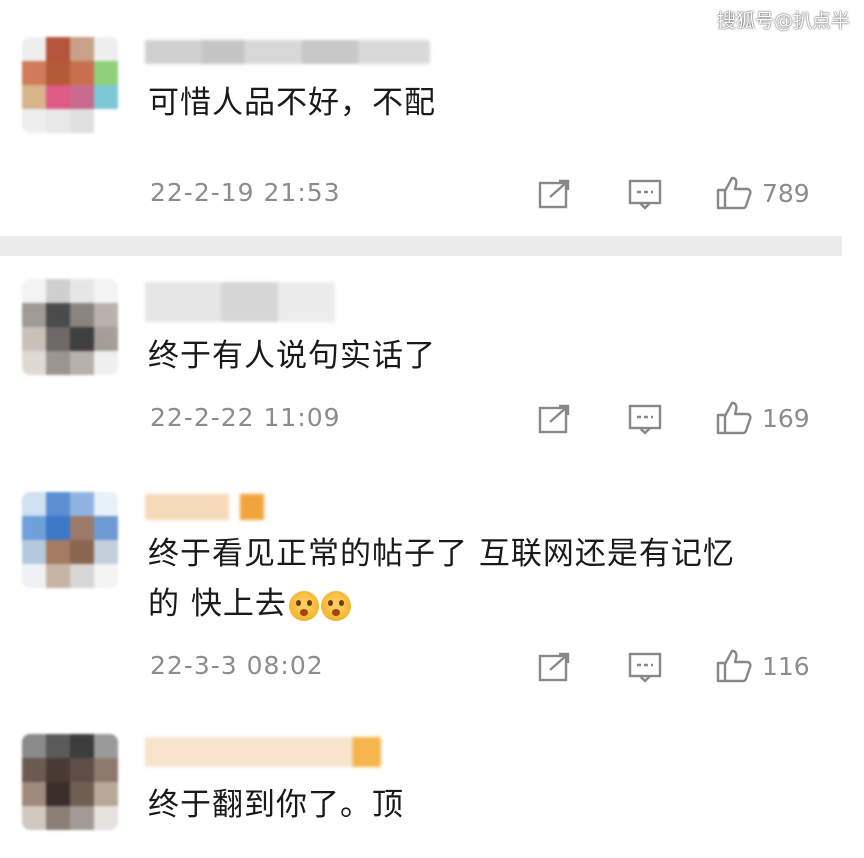 The height and width of the screenshot is (858, 864). What do you see at coordinates (276, 805) in the screenshot?
I see `comment-text: 终于翻到你了。顶` at bounding box center [276, 805].